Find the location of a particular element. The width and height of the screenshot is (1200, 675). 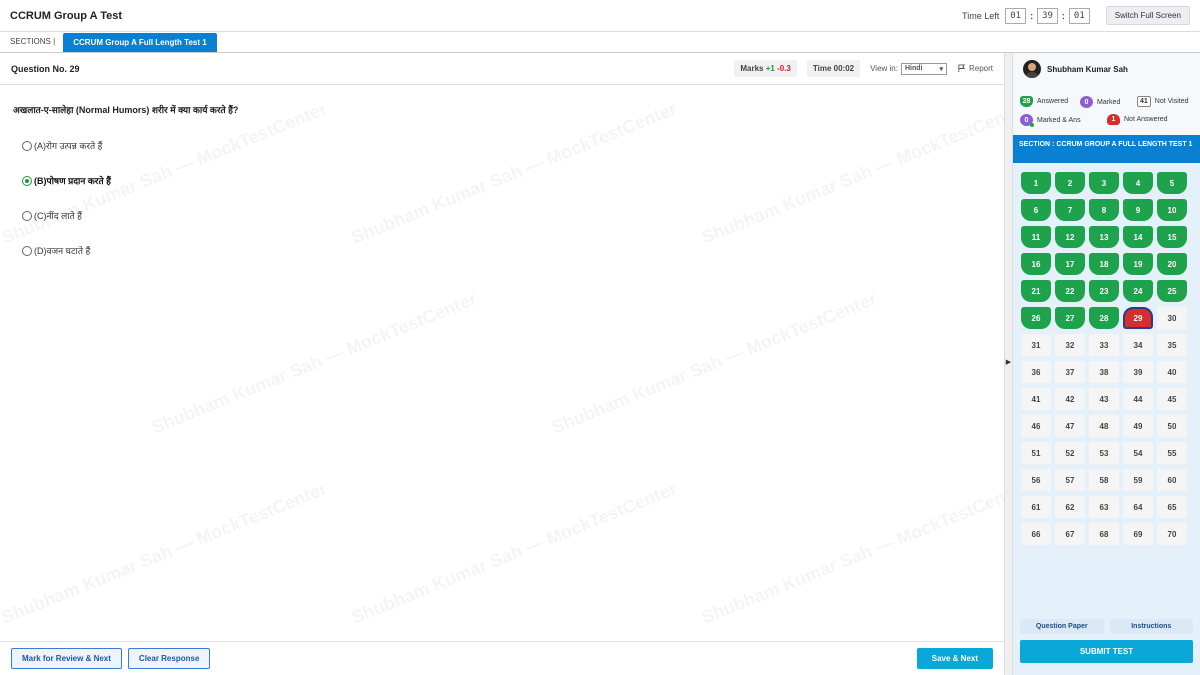

question-button-17: 17 is located at coordinates (1070, 264).